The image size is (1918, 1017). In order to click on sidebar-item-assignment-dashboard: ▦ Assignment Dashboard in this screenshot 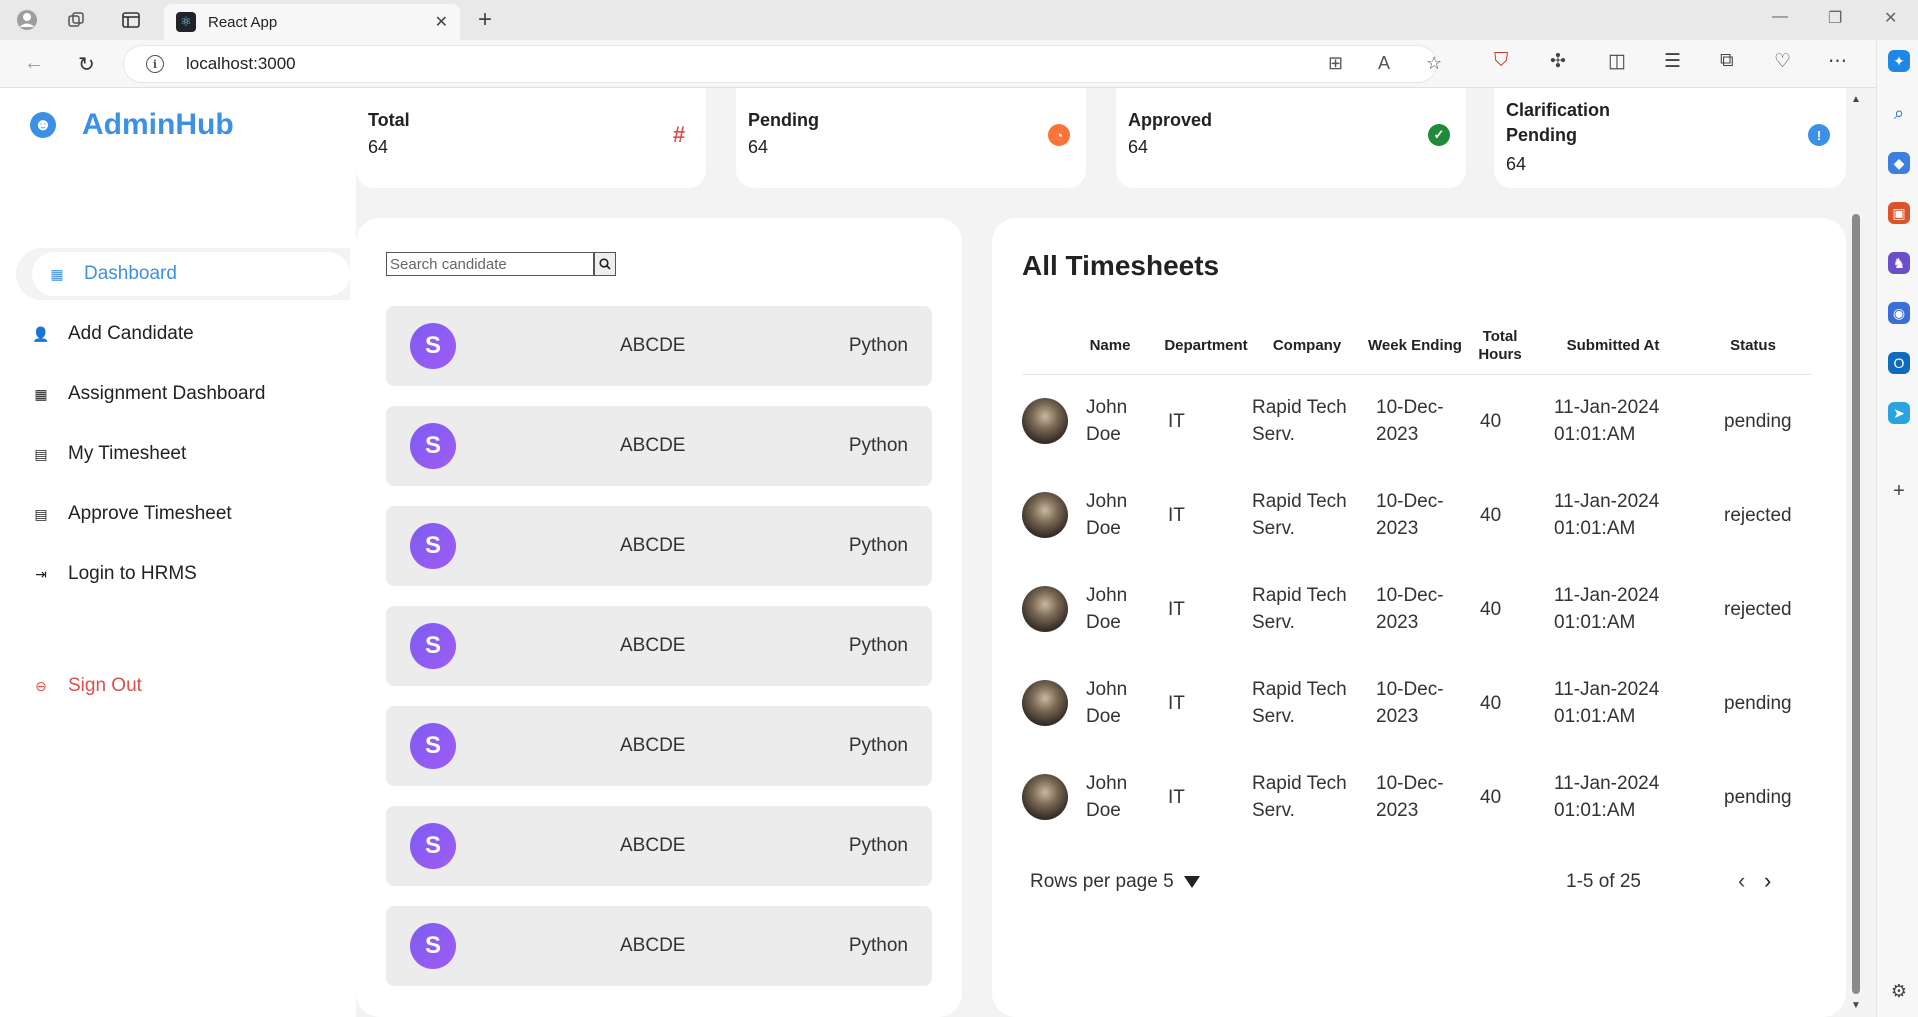, I will do `click(183, 394)`.